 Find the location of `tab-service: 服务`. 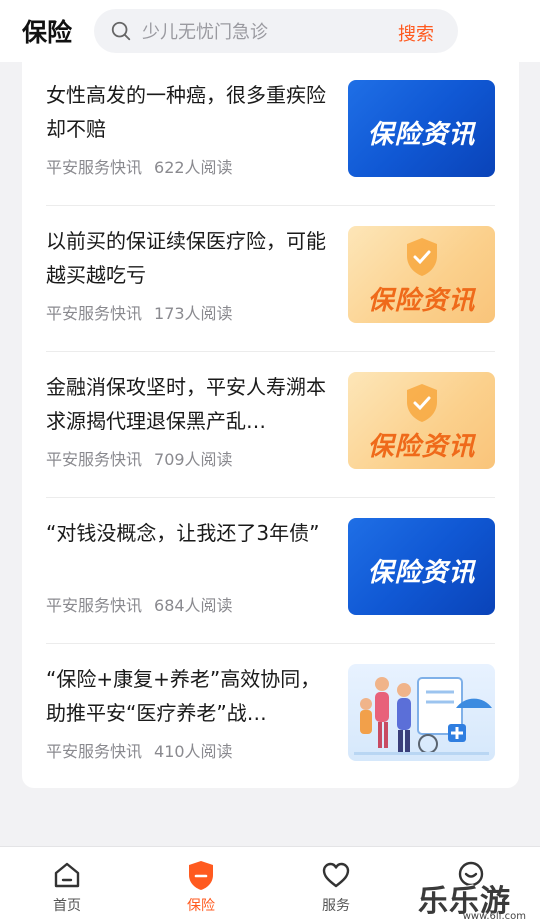

tab-service: 服务 is located at coordinates (336, 887).